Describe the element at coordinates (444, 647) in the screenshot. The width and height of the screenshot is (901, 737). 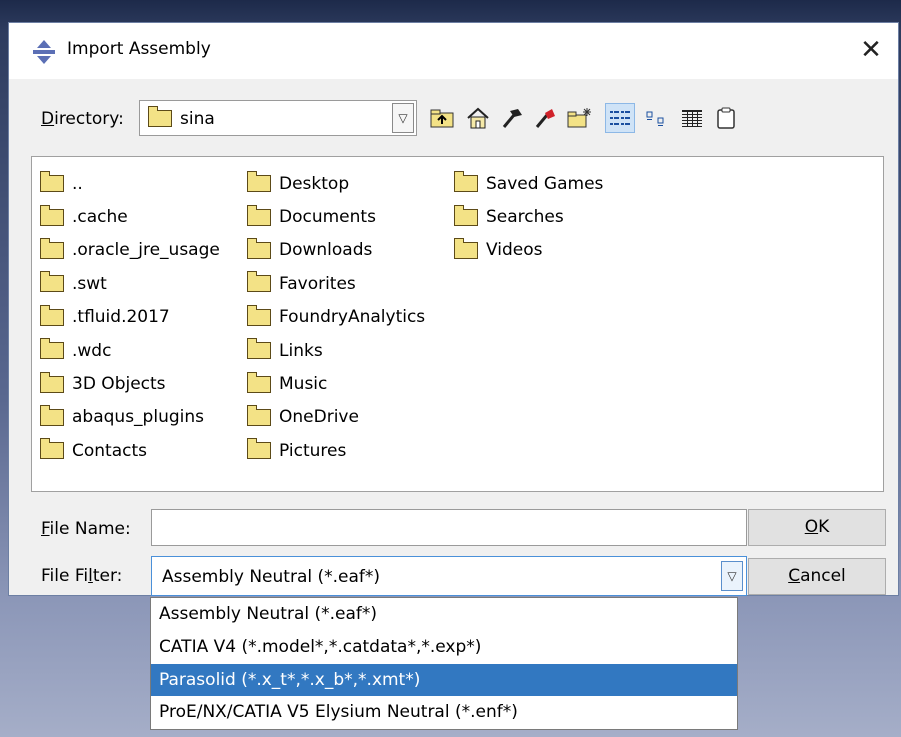
I see `file-filter-option: CATIA V4 (*.model*,*.catdata*,*.exp*)` at that location.